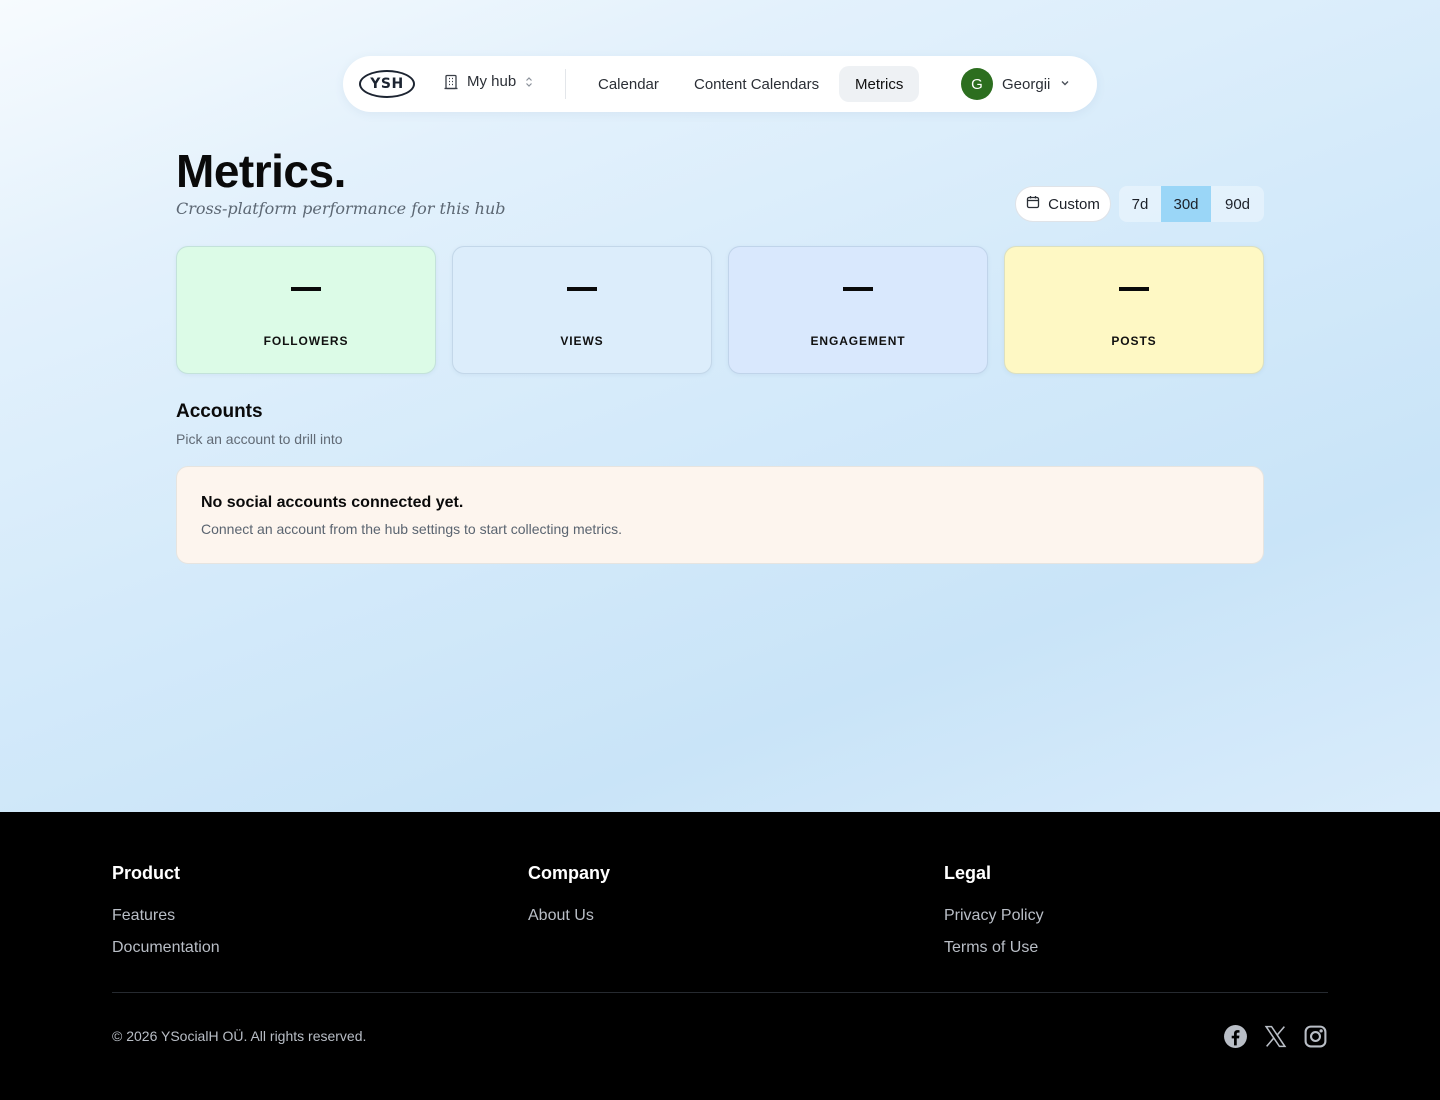  What do you see at coordinates (977, 84) in the screenshot?
I see `avatar: G` at bounding box center [977, 84].